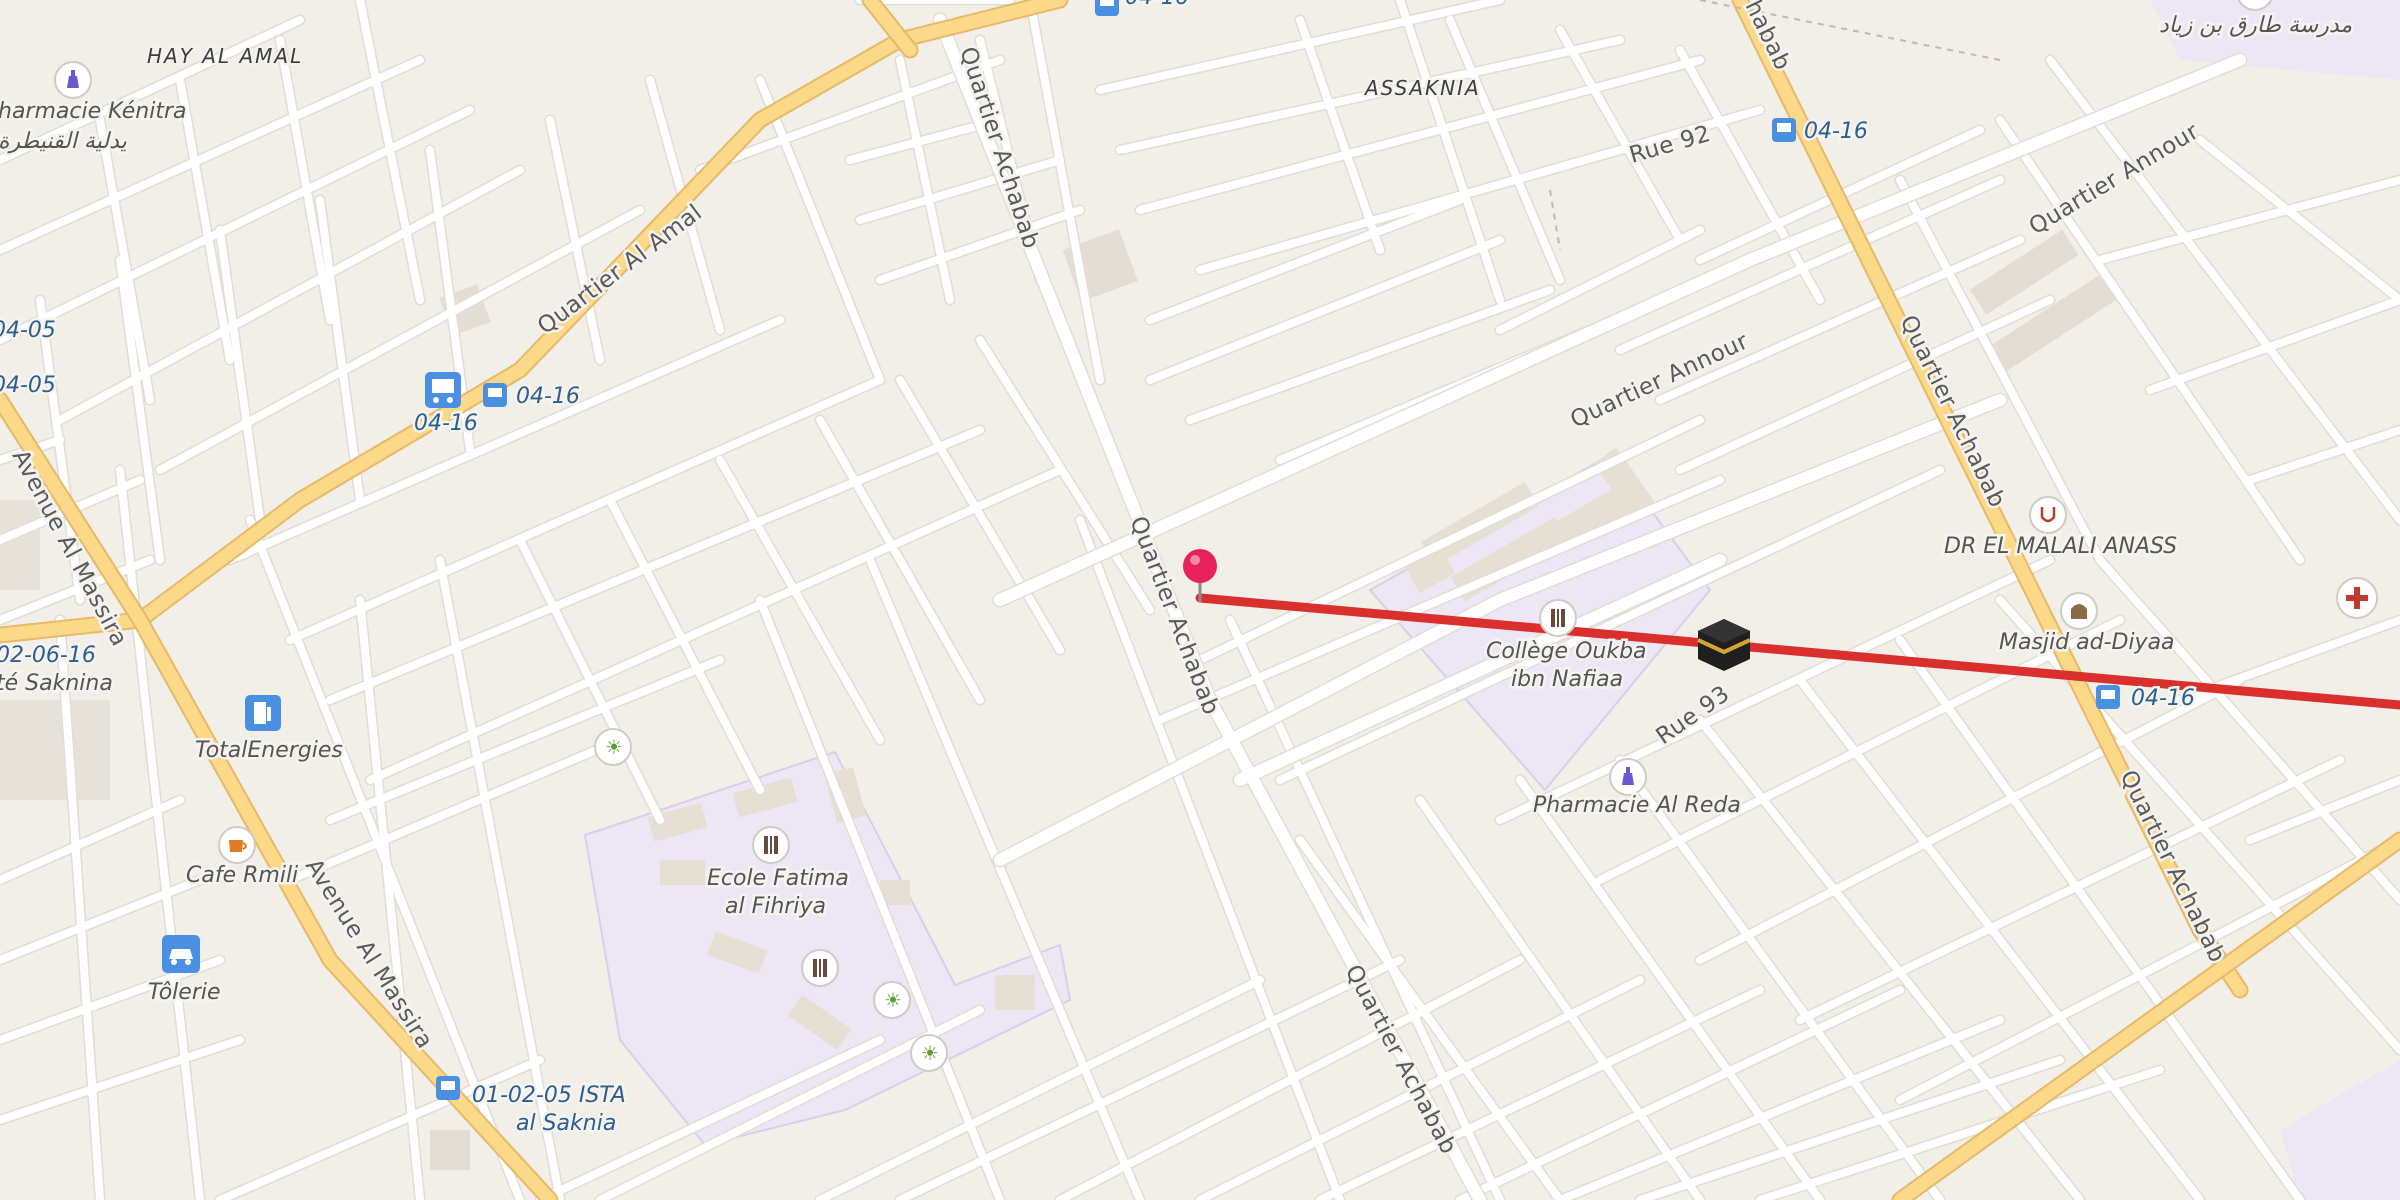 The image size is (2400, 1200). Describe the element at coordinates (1422, 88) in the screenshot. I see `area-label-assaknia: ASSAKNIA` at that location.